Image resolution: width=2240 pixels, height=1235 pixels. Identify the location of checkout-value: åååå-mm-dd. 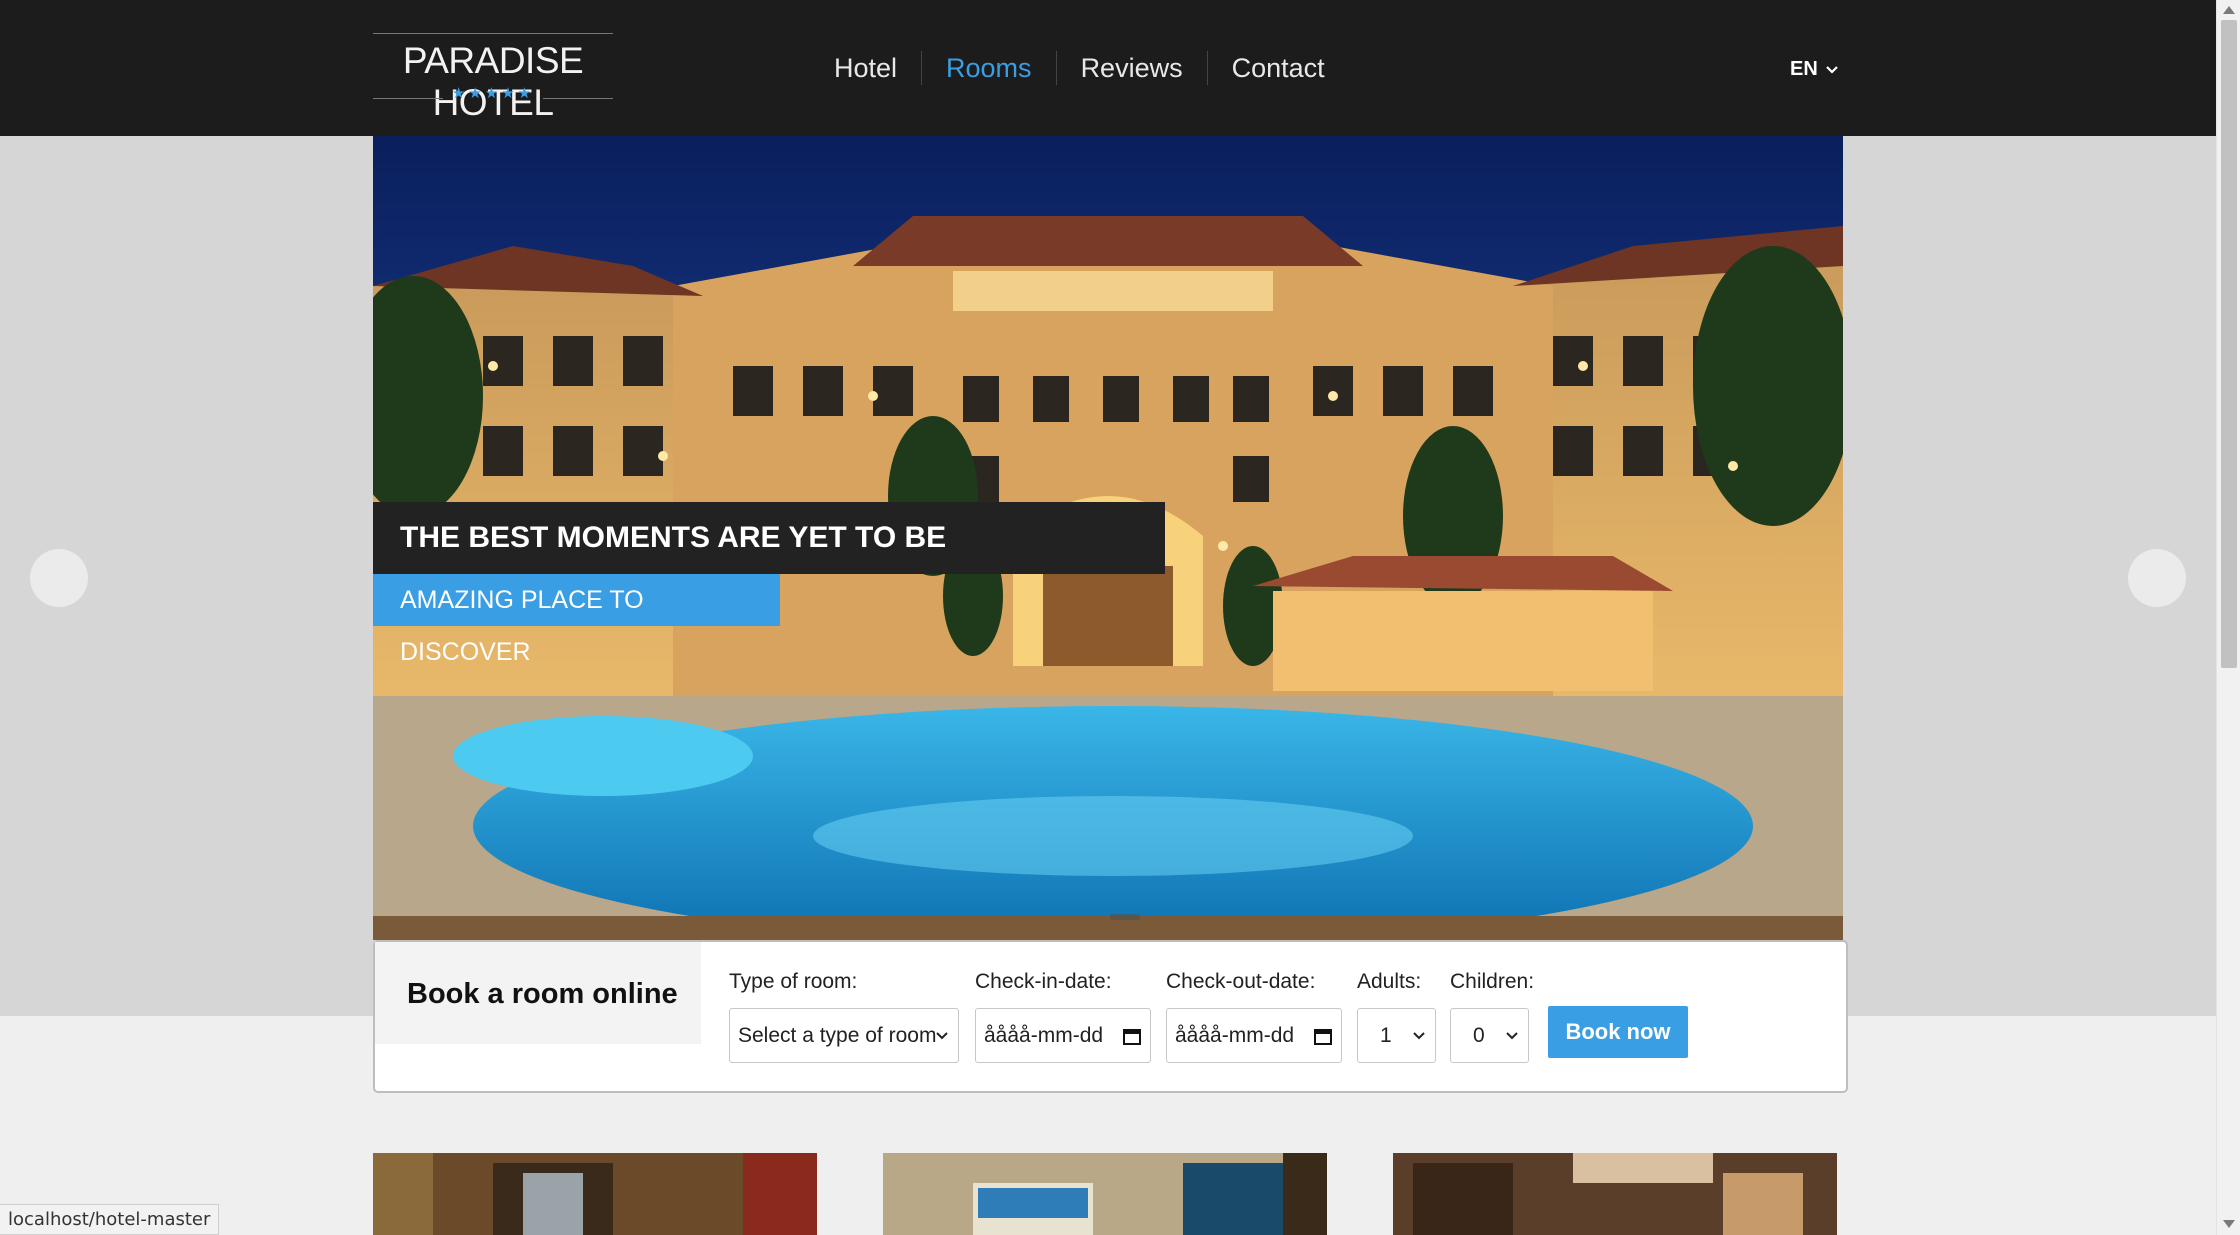
(1235, 1035).